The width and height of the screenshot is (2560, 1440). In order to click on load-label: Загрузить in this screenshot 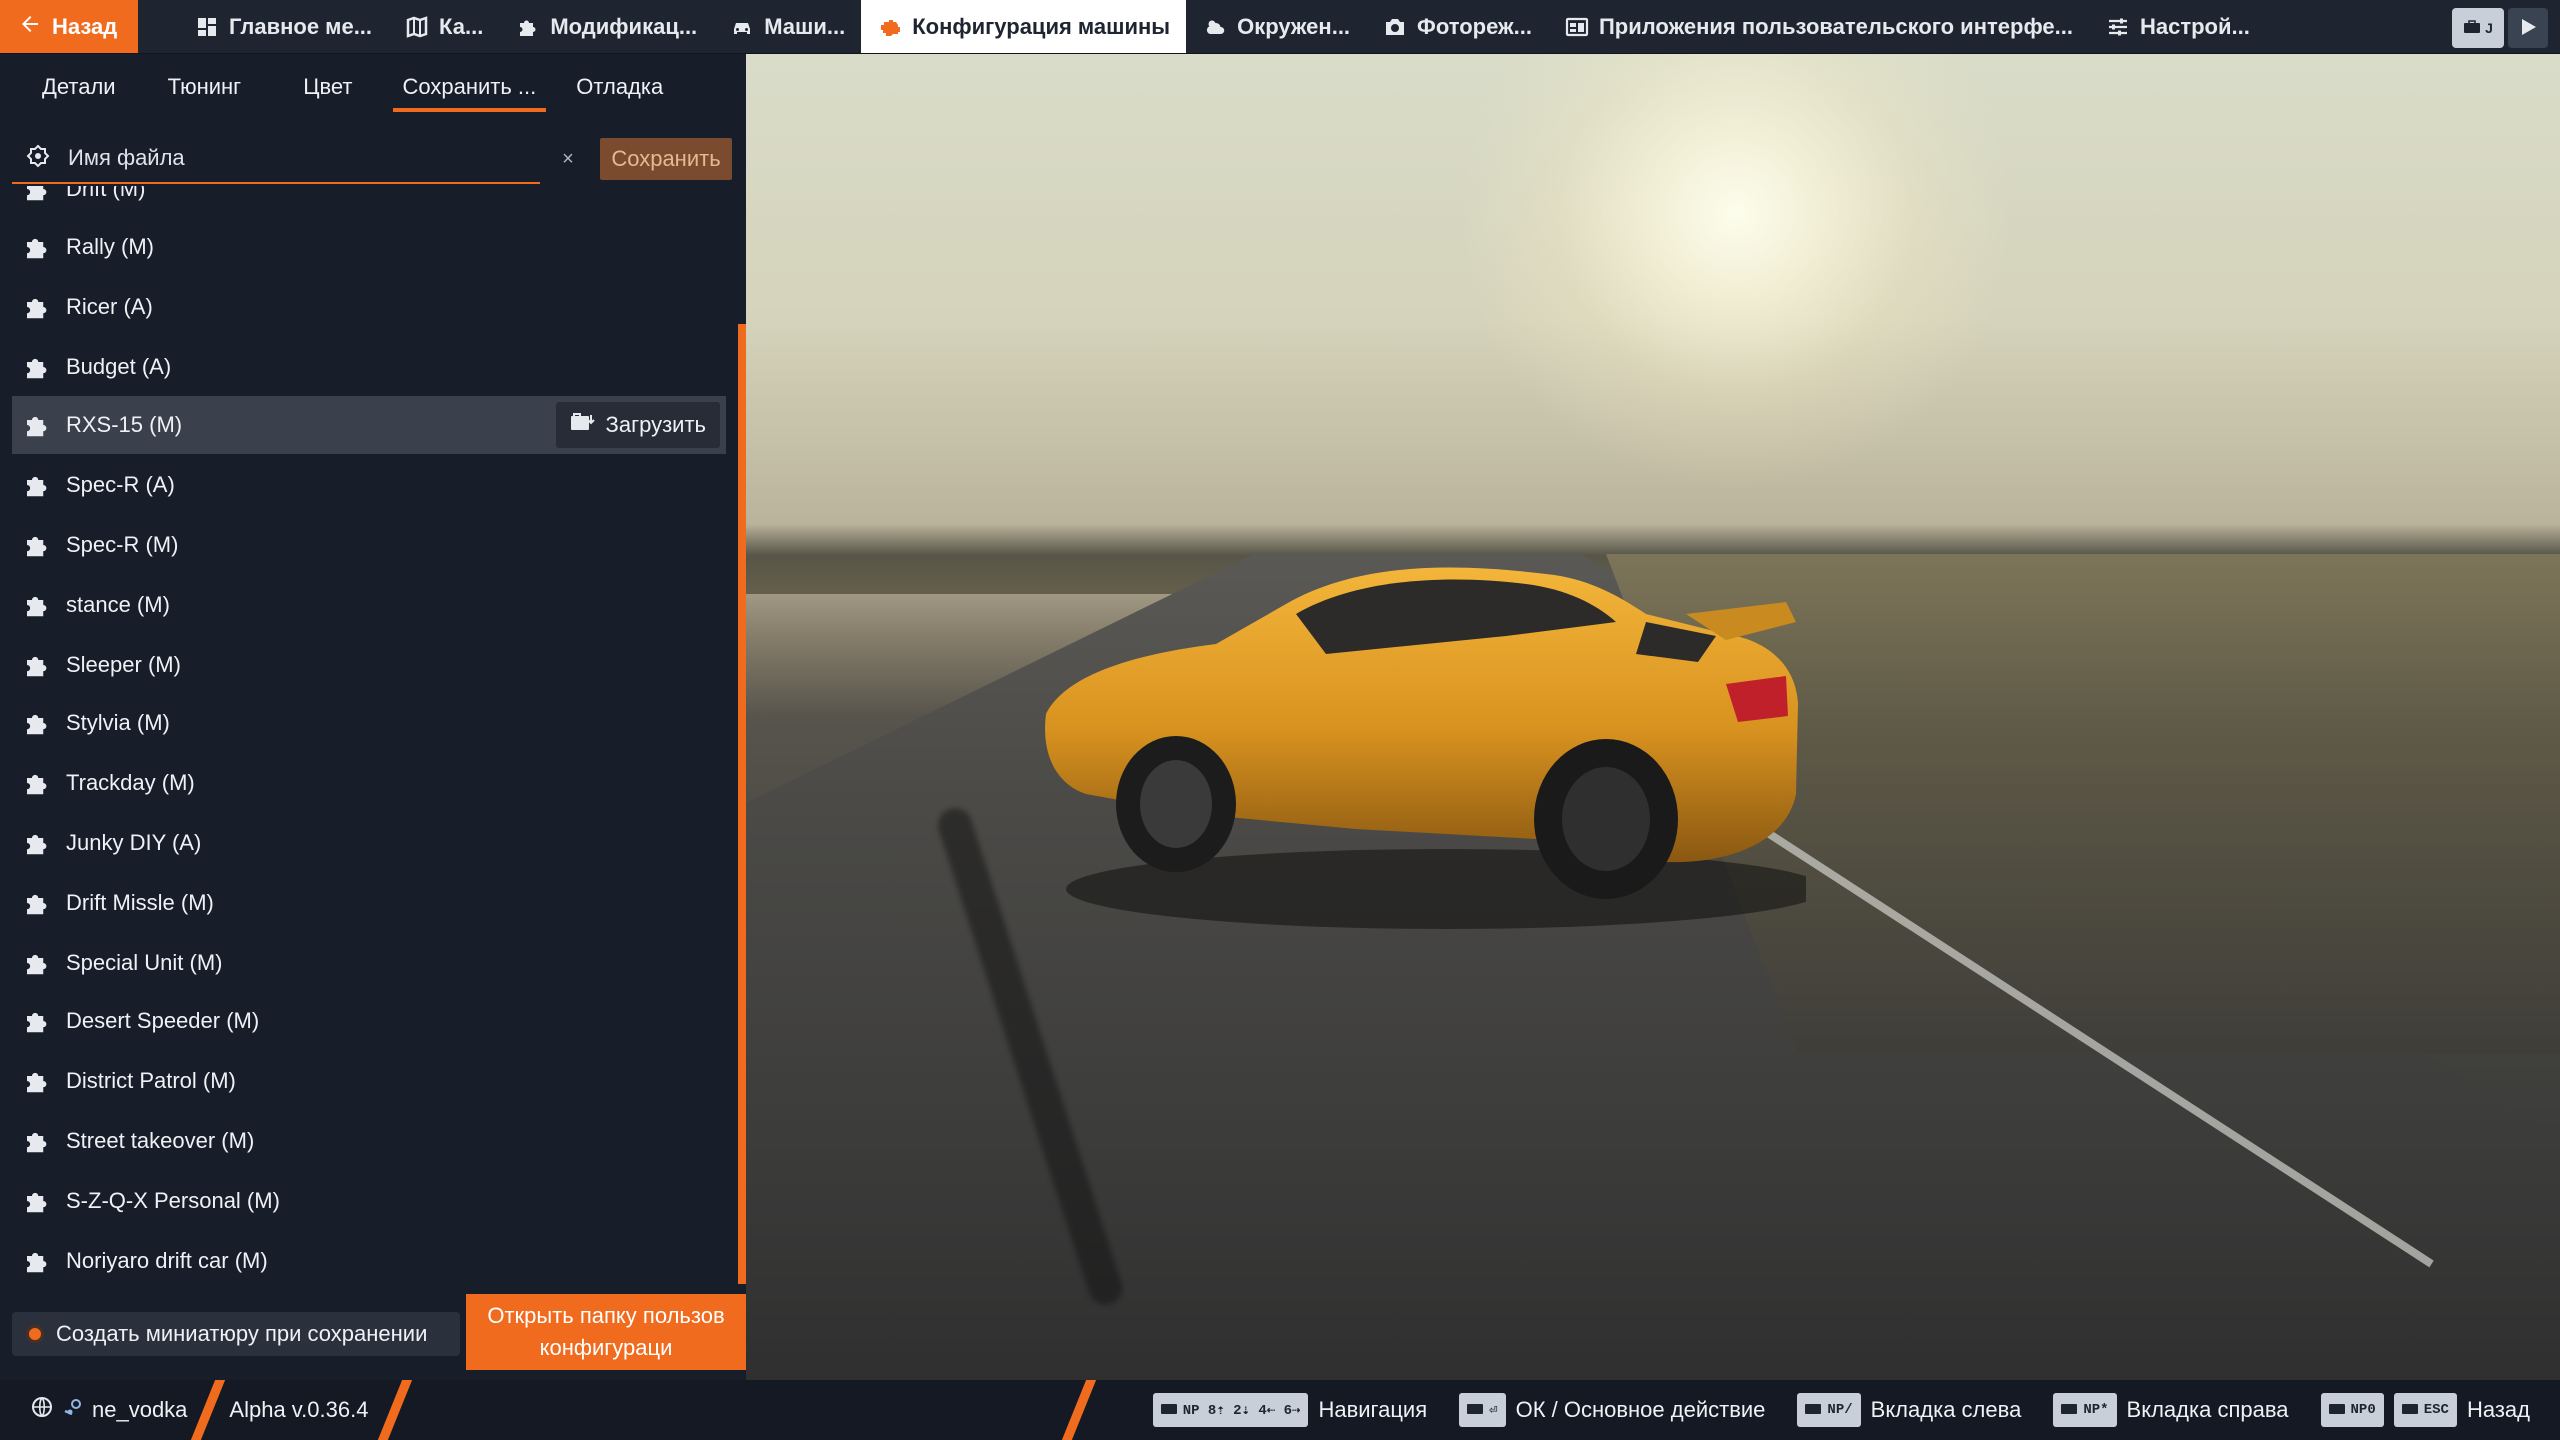, I will do `click(655, 424)`.